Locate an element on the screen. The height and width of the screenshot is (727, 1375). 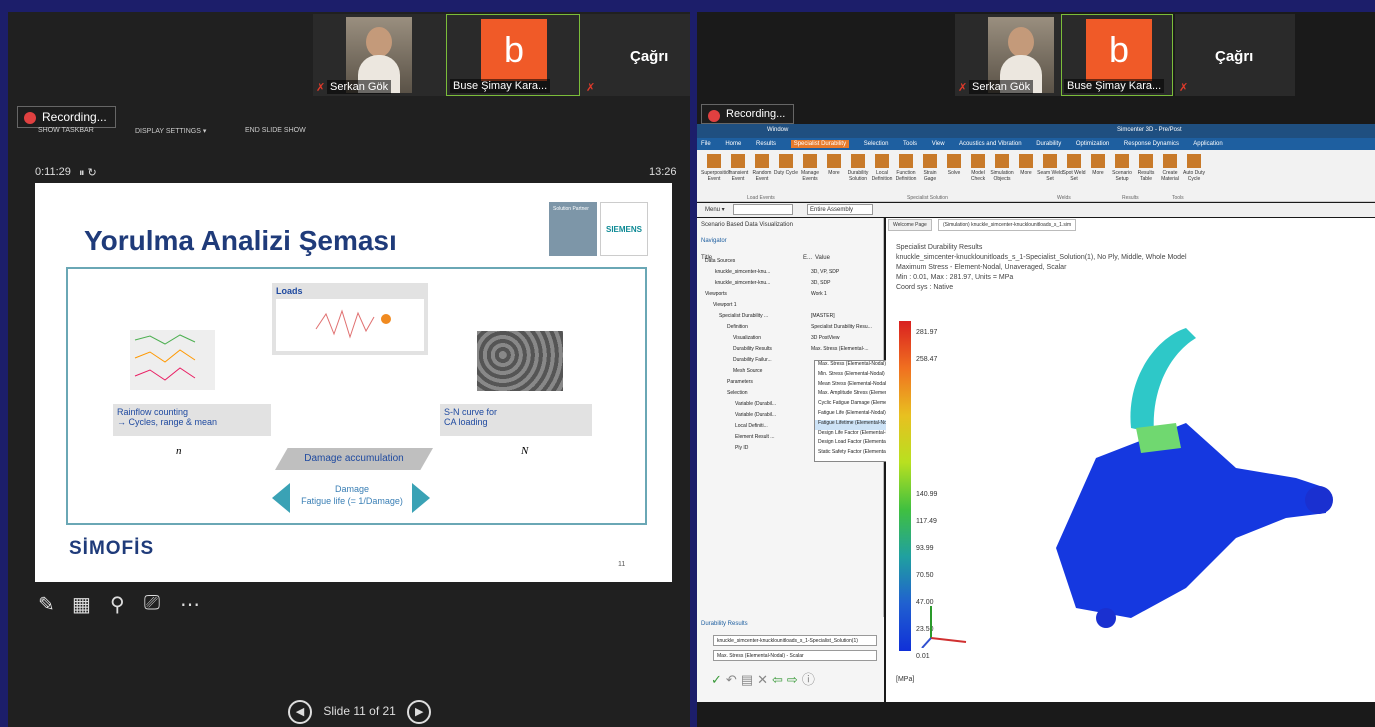
next-icon: ⇨ is located at coordinates (794, 679).